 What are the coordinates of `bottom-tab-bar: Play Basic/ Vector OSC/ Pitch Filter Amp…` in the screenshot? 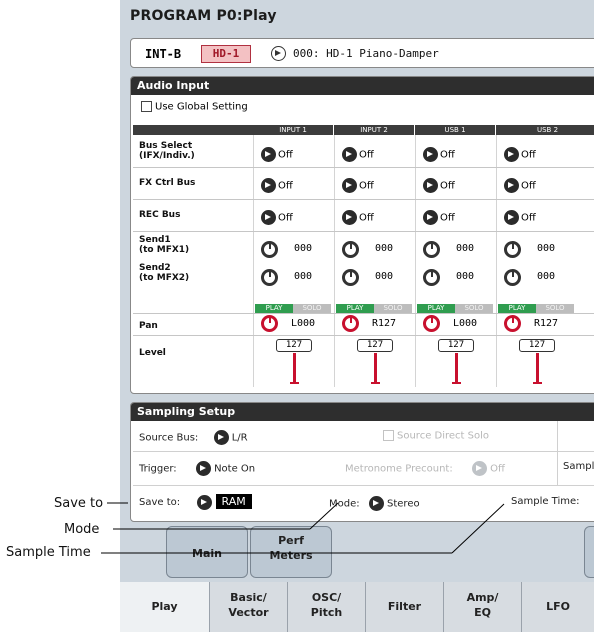 It's located at (357, 607).